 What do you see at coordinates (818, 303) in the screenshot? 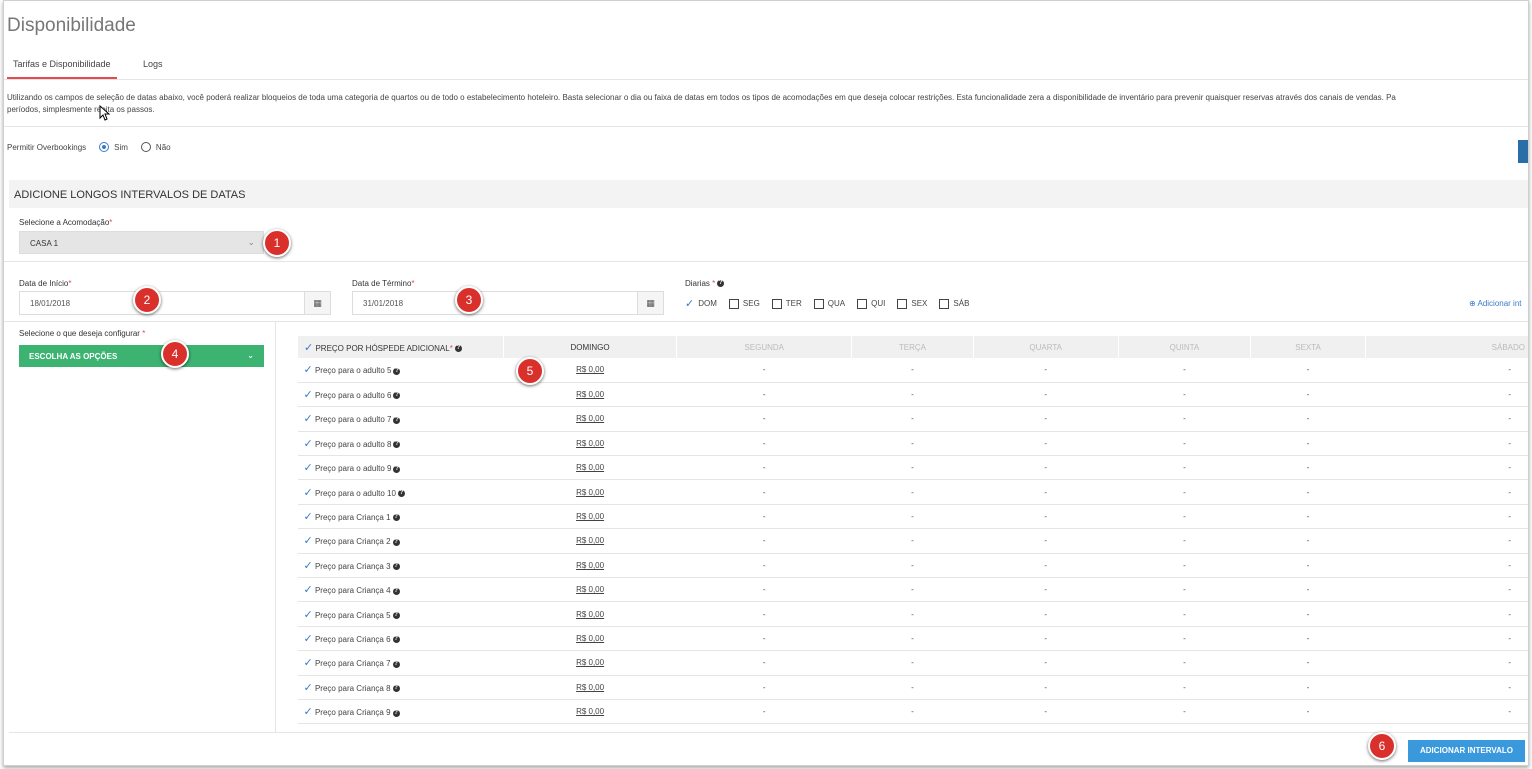
I see `day-qua-checkbox` at bounding box center [818, 303].